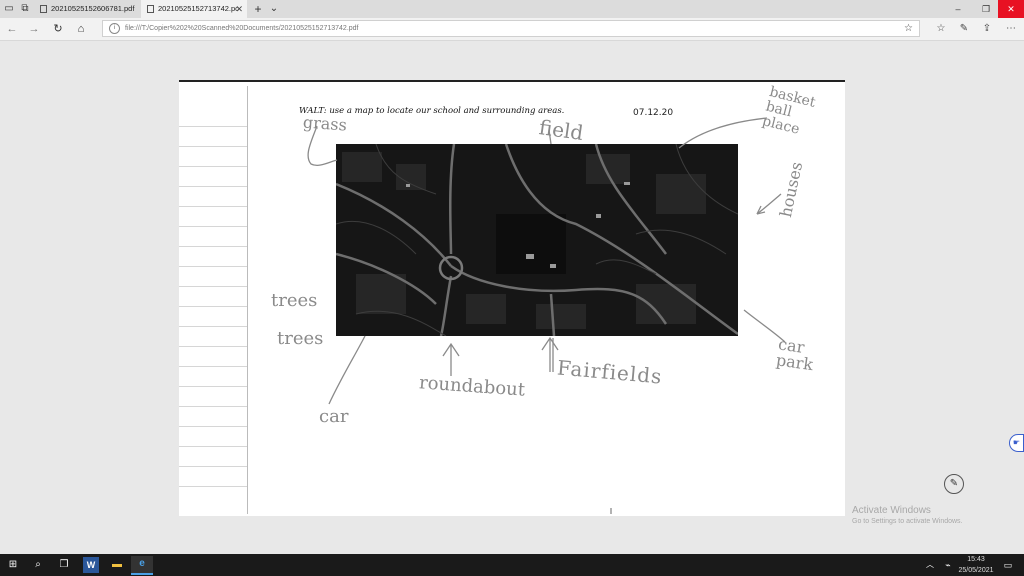  What do you see at coordinates (1008, 565) in the screenshot?
I see `notification-icon: ▭` at bounding box center [1008, 565].